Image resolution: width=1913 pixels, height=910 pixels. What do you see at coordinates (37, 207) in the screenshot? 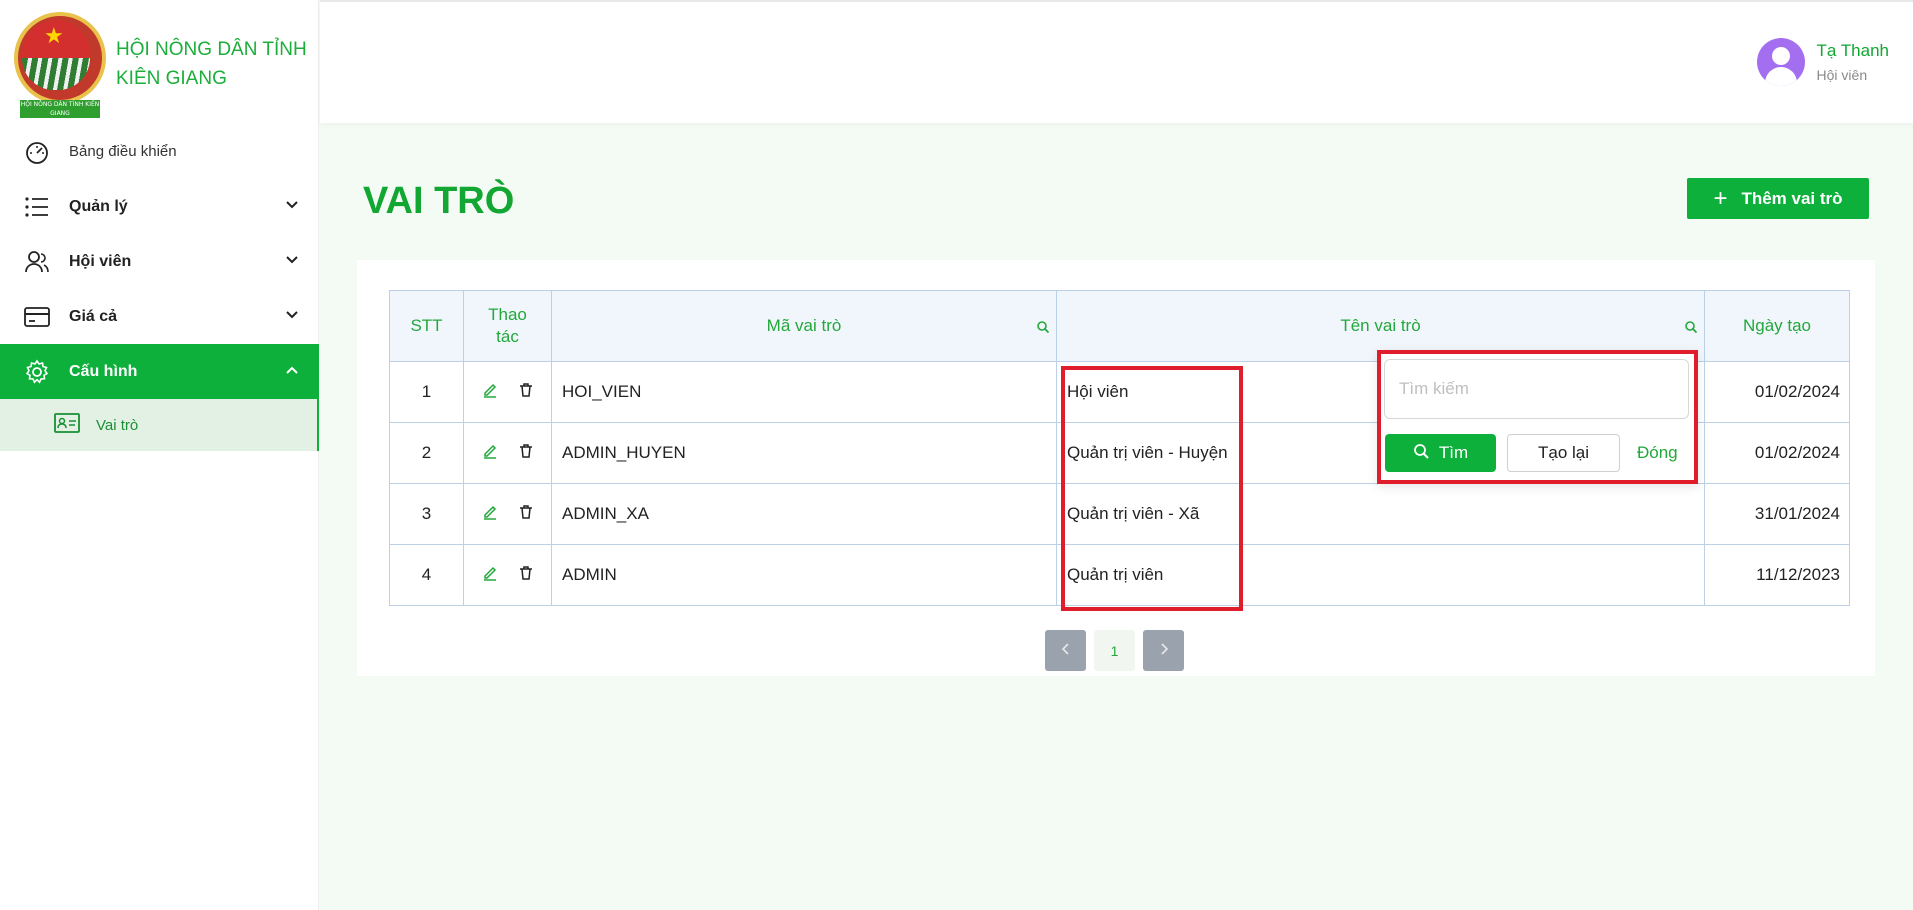
I see `list-icon` at bounding box center [37, 207].